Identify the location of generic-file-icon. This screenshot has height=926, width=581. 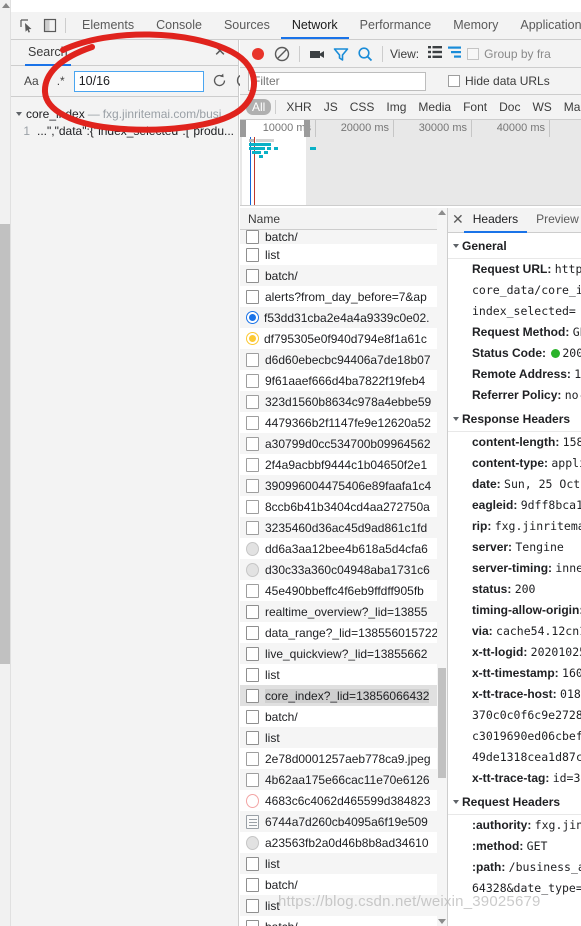
(252, 632).